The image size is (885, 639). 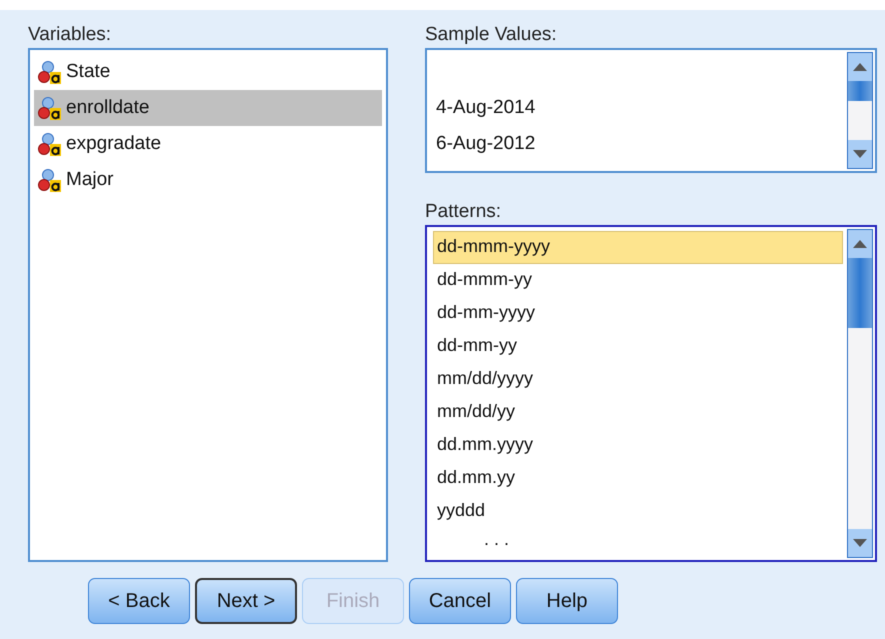 I want to click on variable-item: State, so click(x=208, y=72).